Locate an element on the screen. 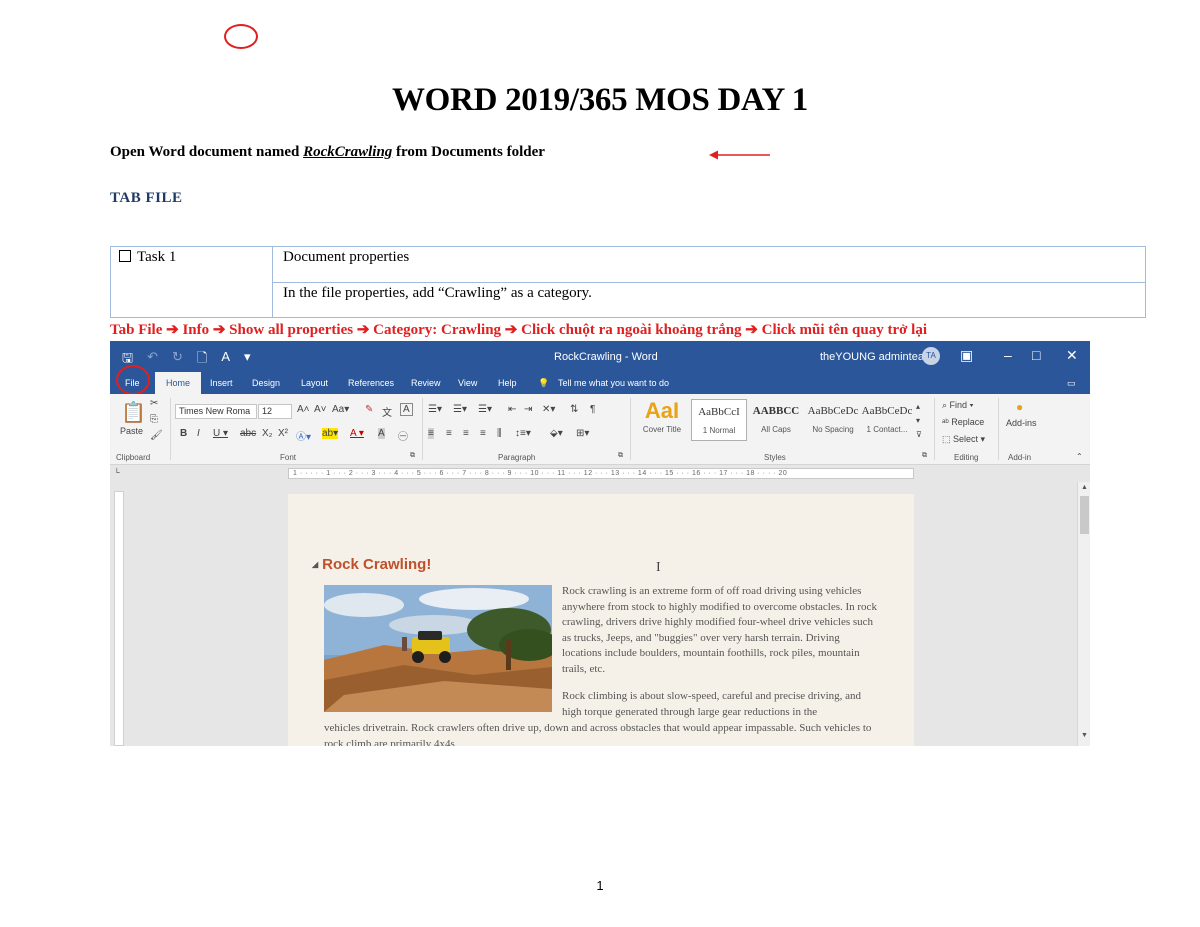 The height and width of the screenshot is (927, 1200). paragraph-dialog-launcher-icon: ⧉ is located at coordinates (620, 456).